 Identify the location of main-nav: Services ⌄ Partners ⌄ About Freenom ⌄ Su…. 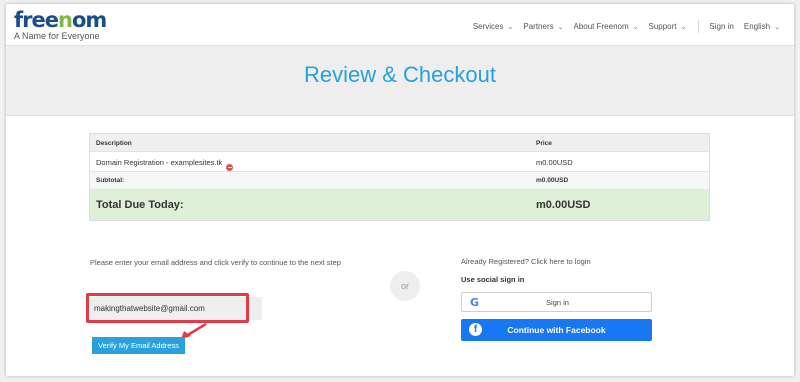
(621, 26).